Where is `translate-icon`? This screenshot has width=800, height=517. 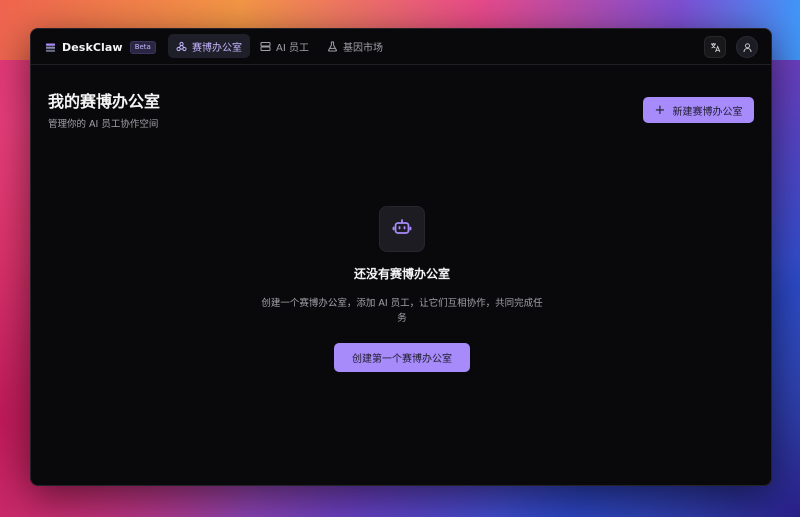 translate-icon is located at coordinates (715, 47).